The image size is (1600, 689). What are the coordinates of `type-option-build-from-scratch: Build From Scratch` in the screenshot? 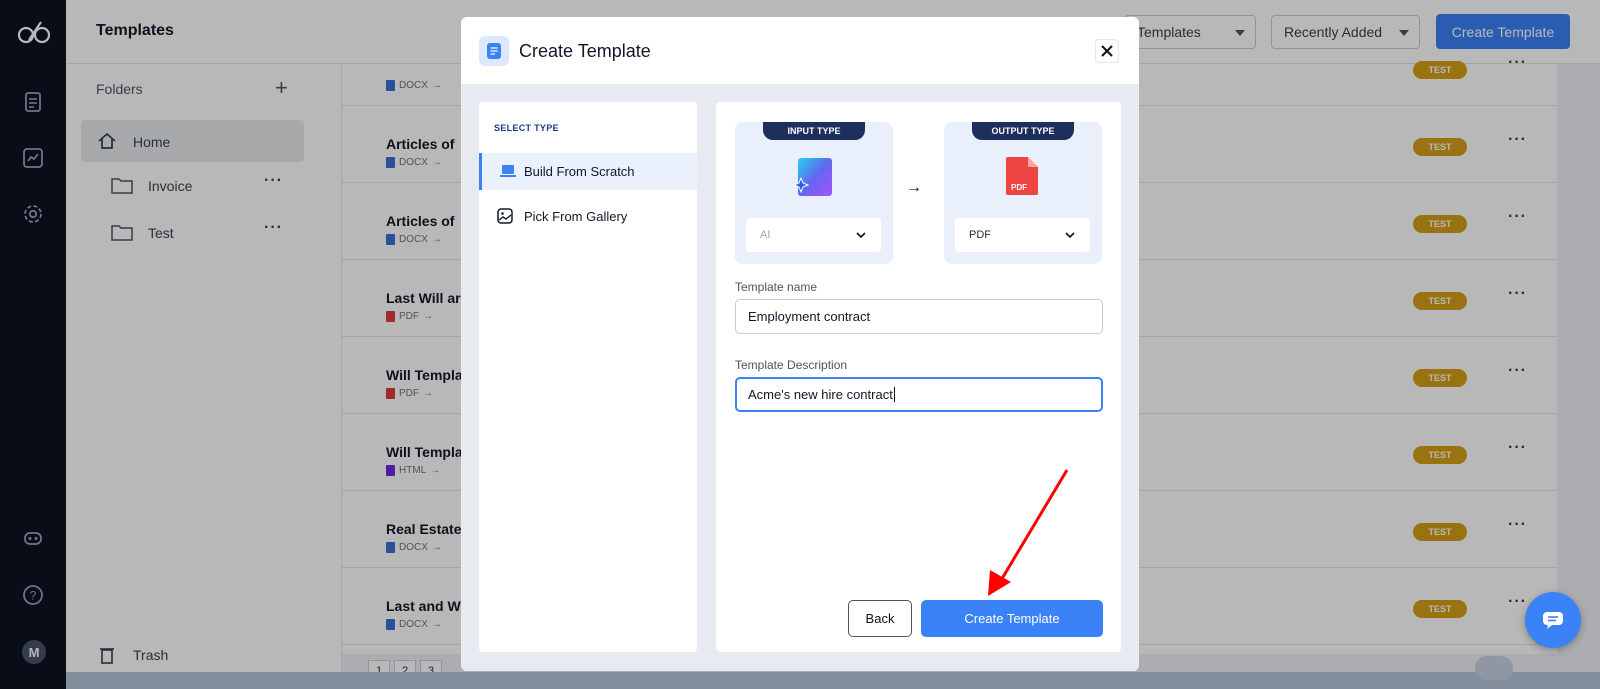 It's located at (588, 171).